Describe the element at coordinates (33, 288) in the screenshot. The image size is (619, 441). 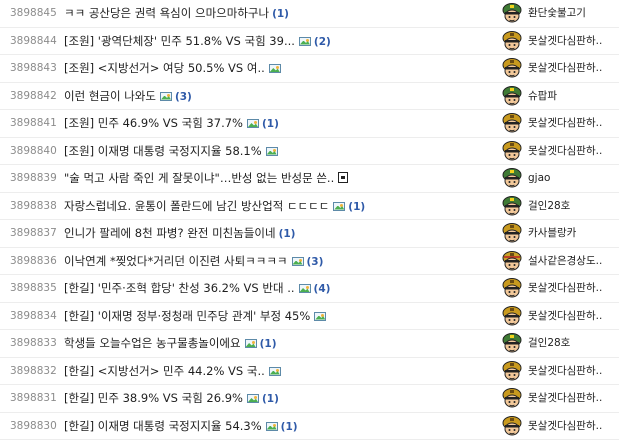
I see `post-number: 3898835` at that location.